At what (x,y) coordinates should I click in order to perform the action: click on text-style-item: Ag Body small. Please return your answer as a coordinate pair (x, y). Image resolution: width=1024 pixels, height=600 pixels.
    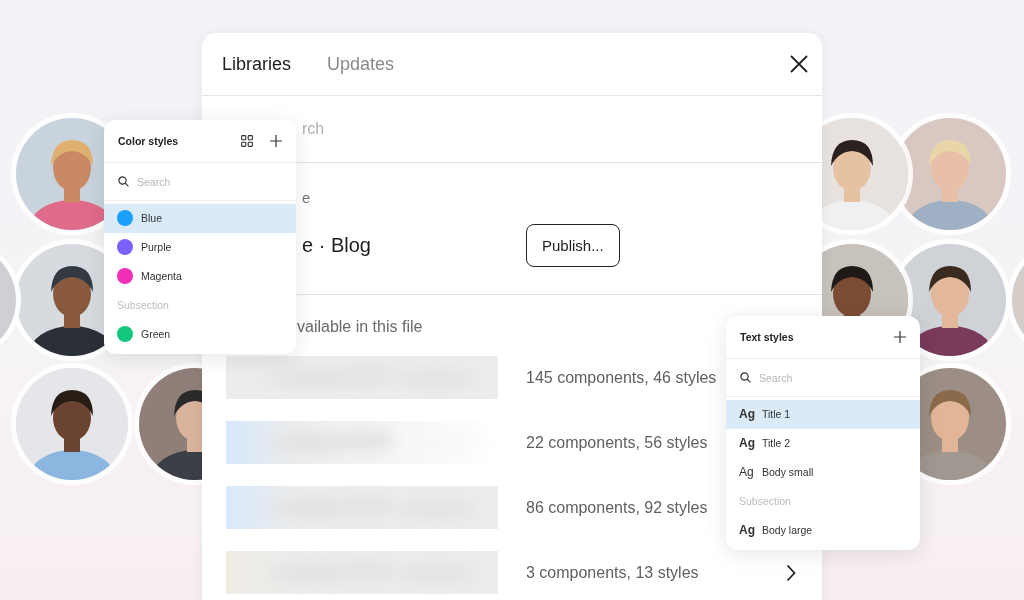
    Looking at the image, I should click on (823, 472).